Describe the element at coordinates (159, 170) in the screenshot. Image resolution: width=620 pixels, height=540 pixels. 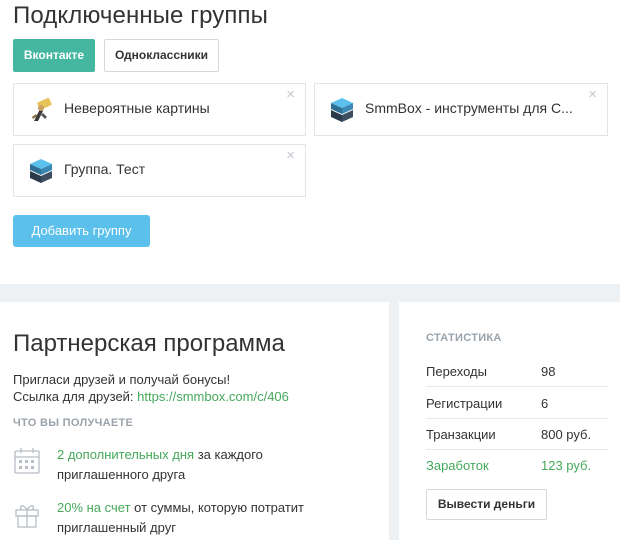
I see `group-card: Группа. Тест ×` at that location.